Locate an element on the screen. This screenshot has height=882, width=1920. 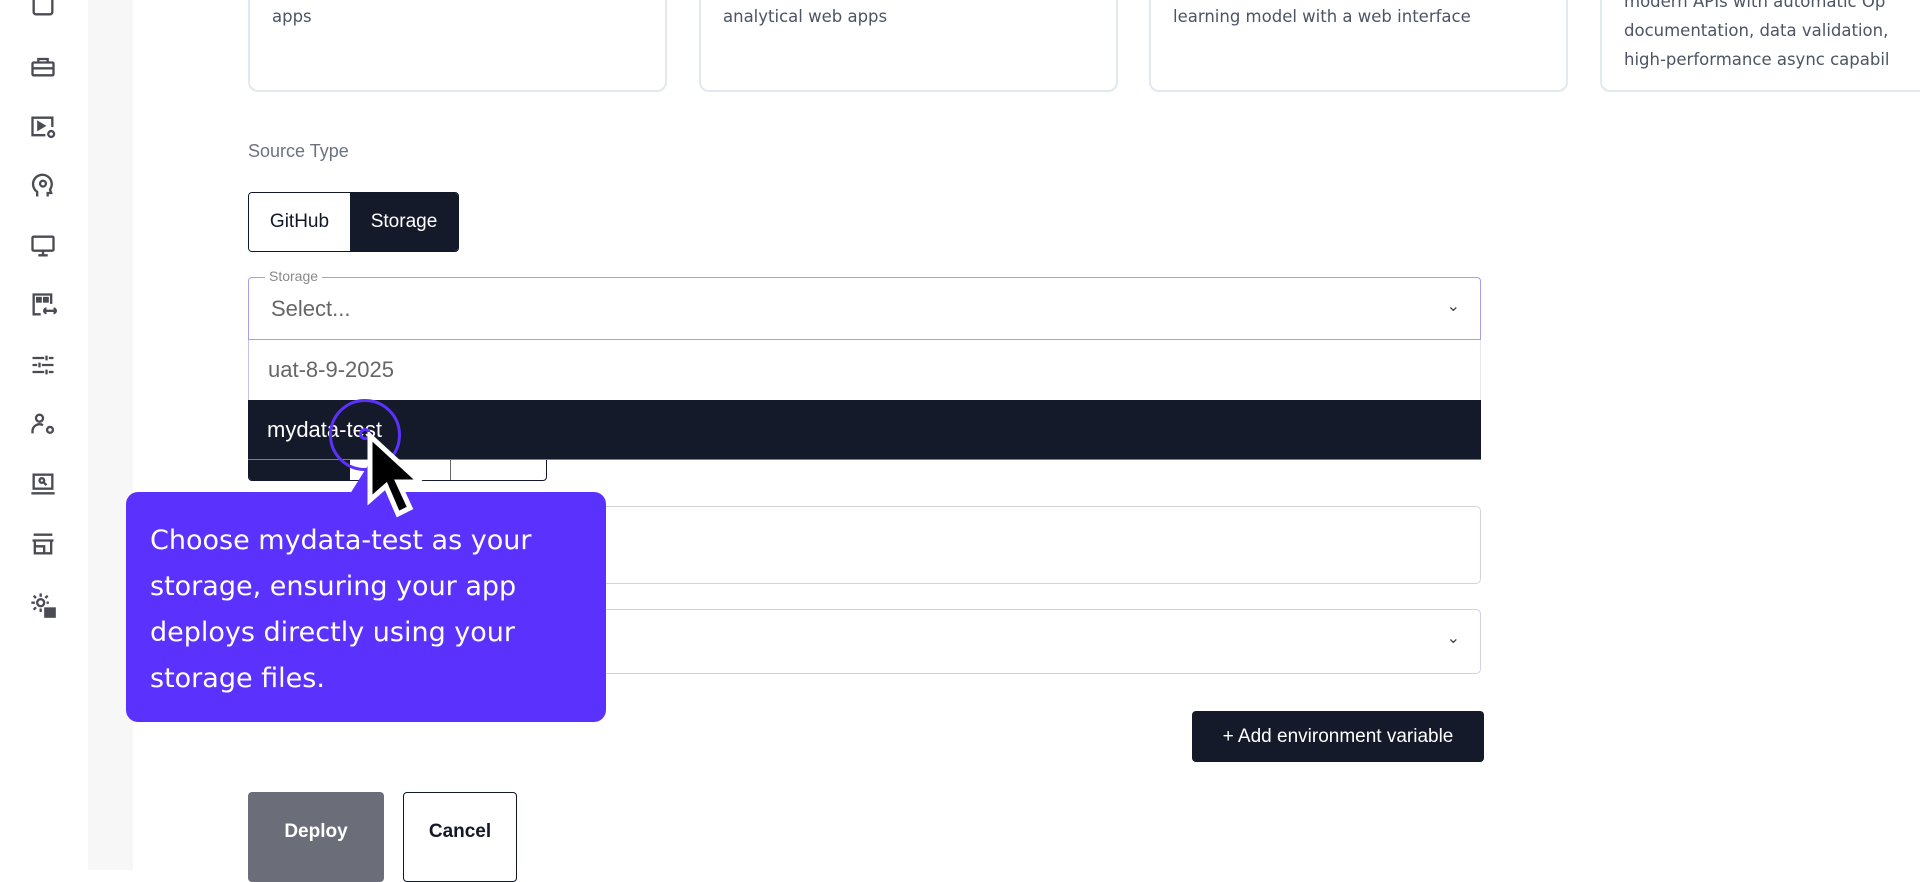
toolbox-icon is located at coordinates (43, 66).